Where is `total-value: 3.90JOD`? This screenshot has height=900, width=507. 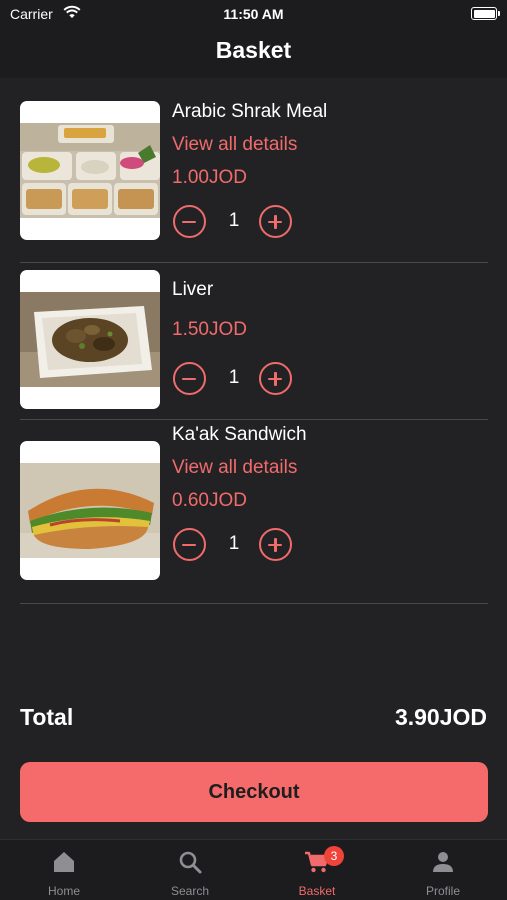
total-value: 3.90JOD is located at coordinates (440, 717).